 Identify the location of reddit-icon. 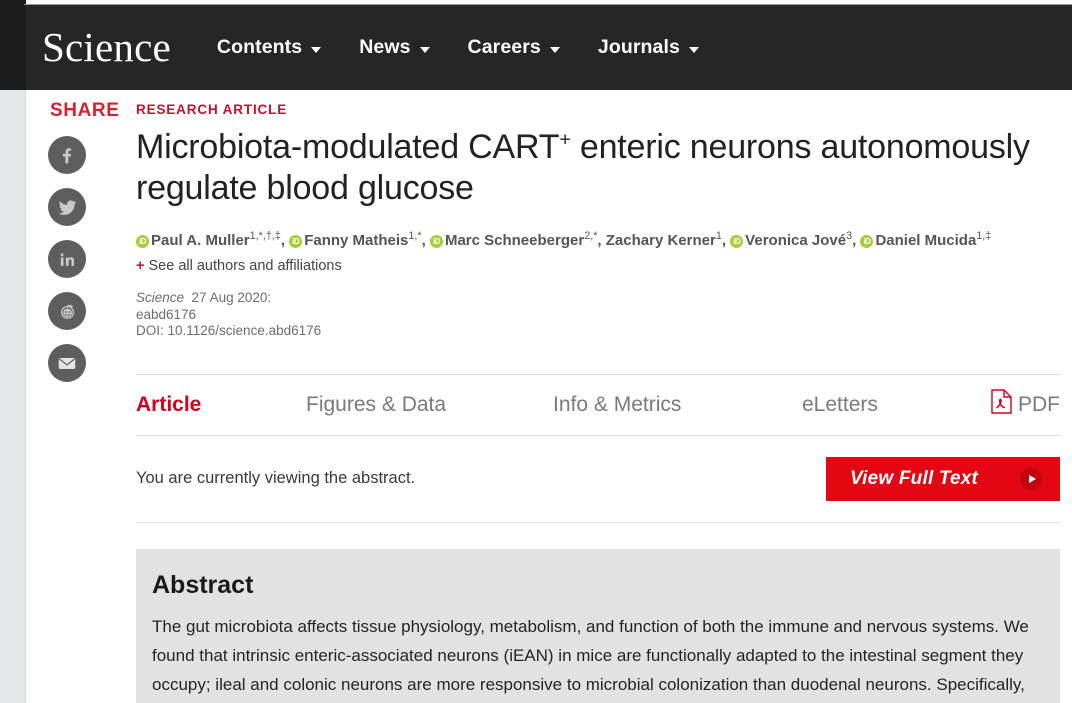
(67, 311).